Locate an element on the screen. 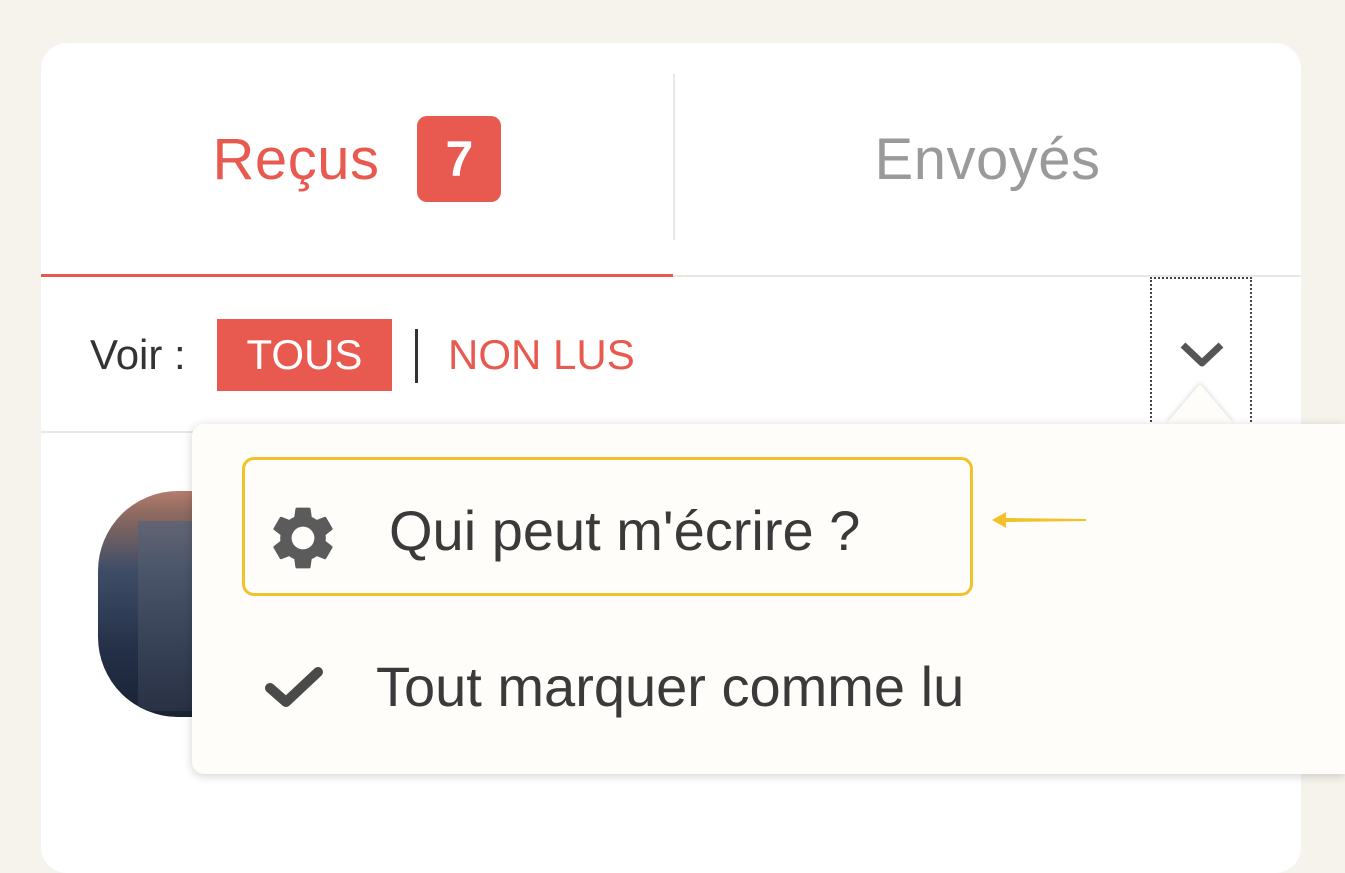  menu-item-mark-all-read-label: Tout marquer comme lu is located at coordinates (670, 686).